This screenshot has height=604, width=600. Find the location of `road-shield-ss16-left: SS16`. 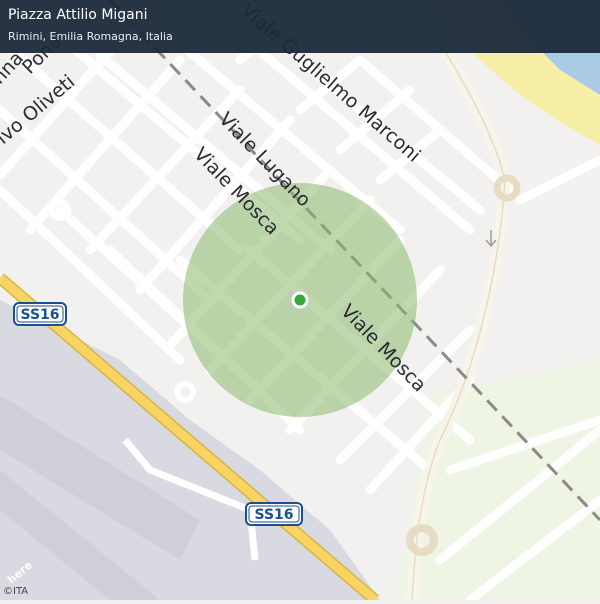

road-shield-ss16-left: SS16 is located at coordinates (40, 314).